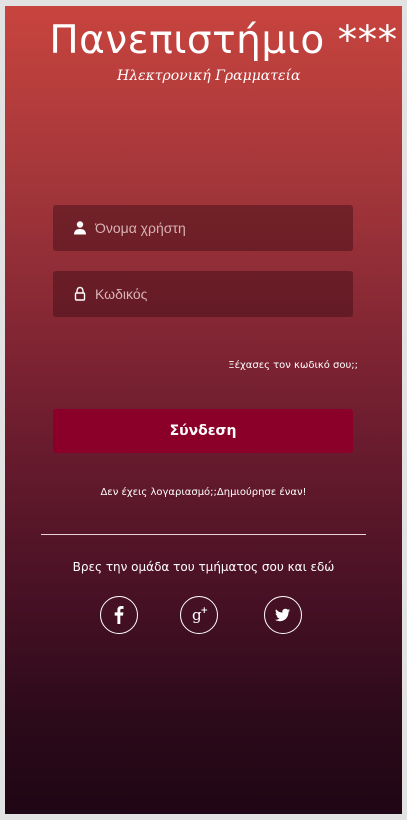 Image resolution: width=407 pixels, height=820 pixels. I want to click on facebook-button, so click(119, 615).